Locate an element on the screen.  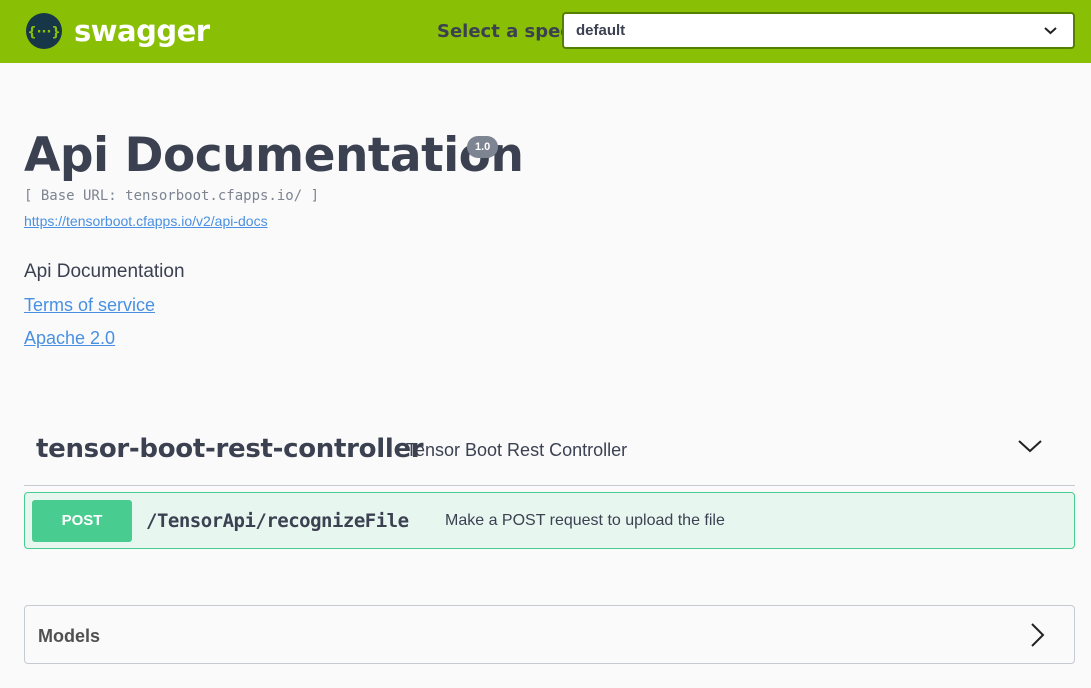
terms-of-service-link: Terms of service is located at coordinates (89, 305).